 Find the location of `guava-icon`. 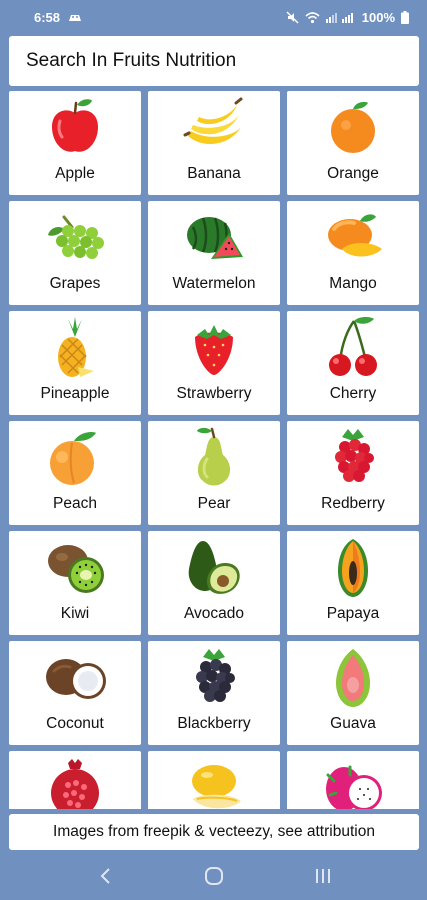

guava-icon is located at coordinates (353, 678).